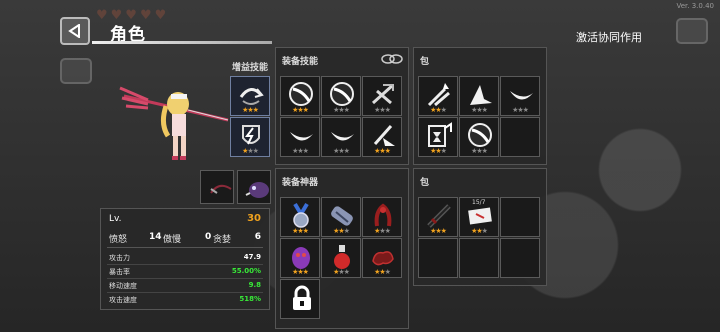 This screenshot has width=720, height=332. Describe the element at coordinates (221, 189) in the screenshot. I see `whip-icon` at that location.